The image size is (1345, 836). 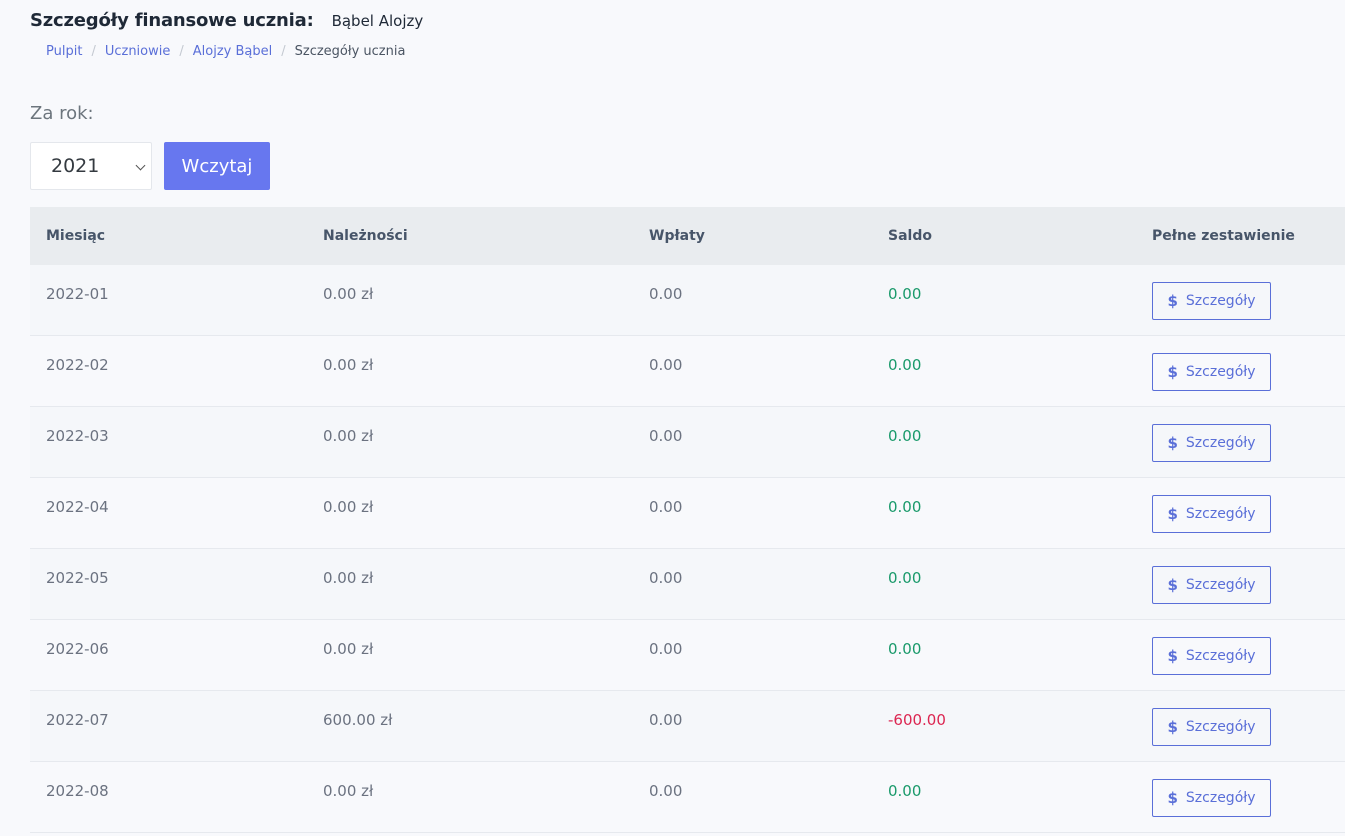 What do you see at coordinates (64, 51) in the screenshot?
I see `breadcrumb-link-pulpit: Pulpit` at bounding box center [64, 51].